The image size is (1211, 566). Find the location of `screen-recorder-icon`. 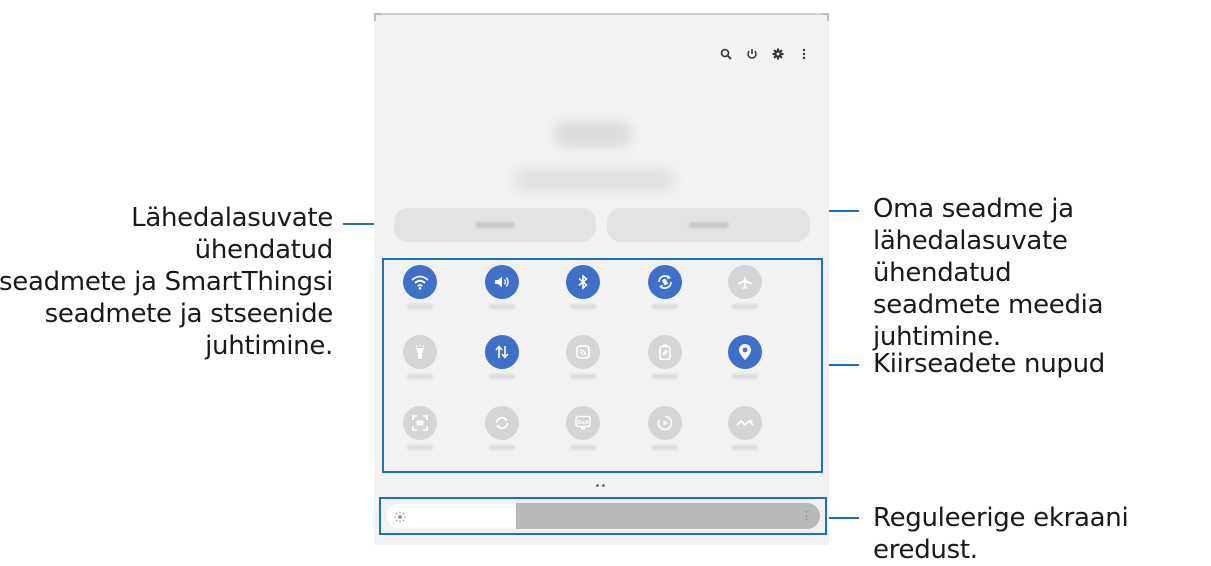

screen-recorder-icon is located at coordinates (665, 423).